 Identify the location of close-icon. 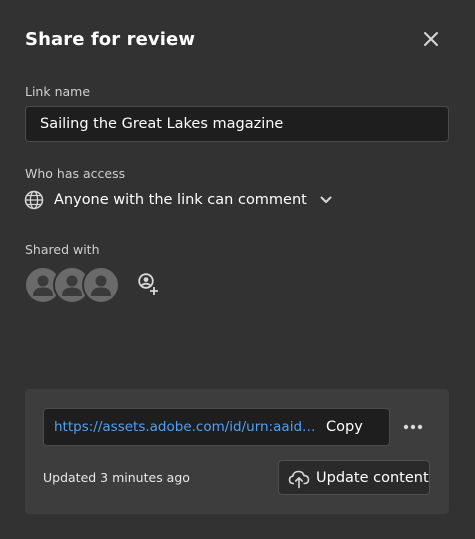
(431, 39).